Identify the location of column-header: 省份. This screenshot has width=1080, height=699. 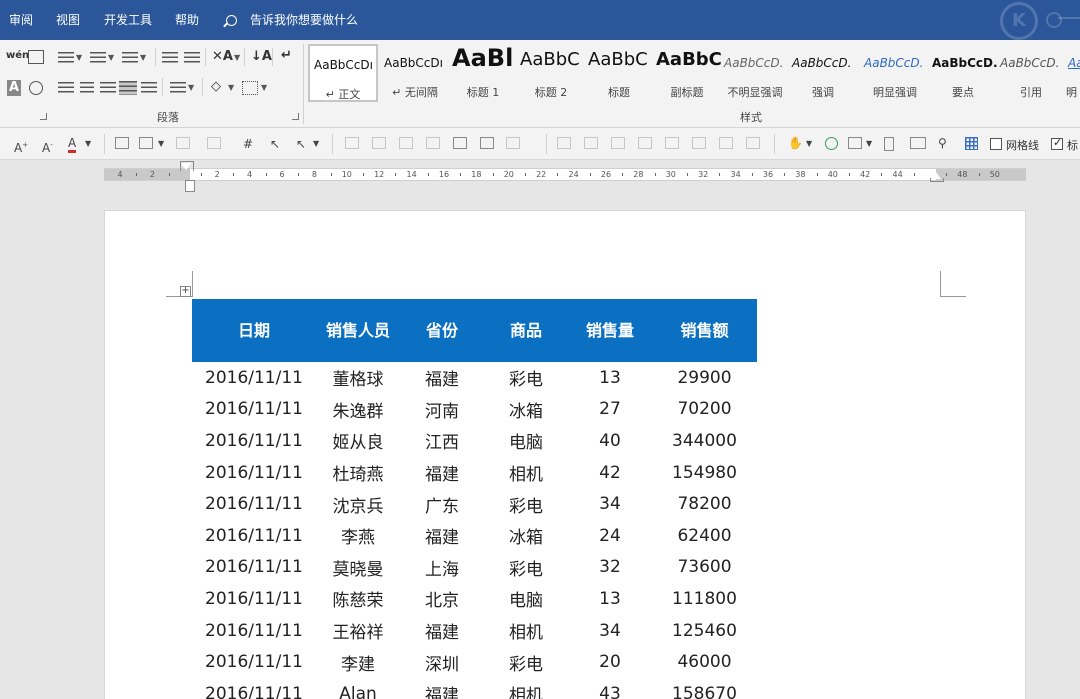
(442, 330).